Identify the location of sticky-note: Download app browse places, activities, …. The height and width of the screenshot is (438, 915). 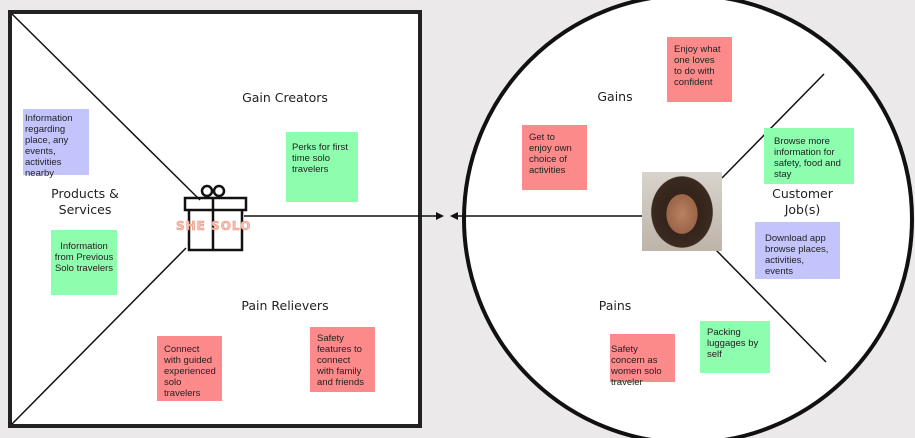
(797, 250).